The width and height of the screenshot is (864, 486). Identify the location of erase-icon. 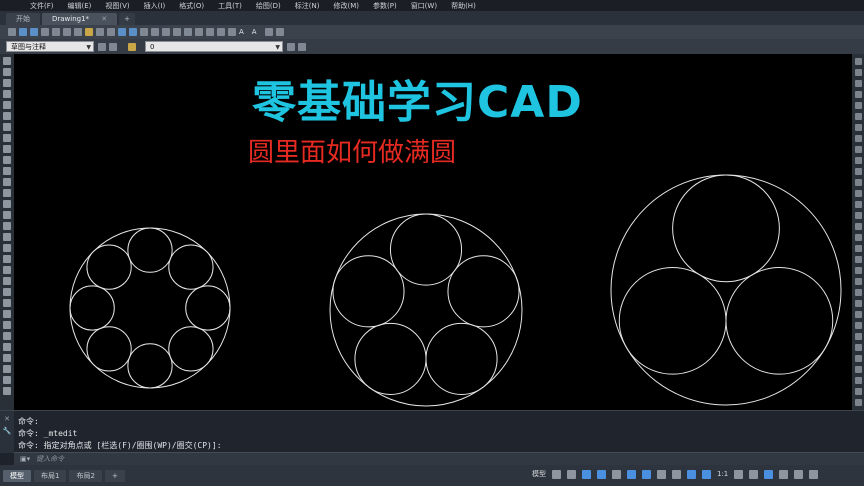
(858, 61).